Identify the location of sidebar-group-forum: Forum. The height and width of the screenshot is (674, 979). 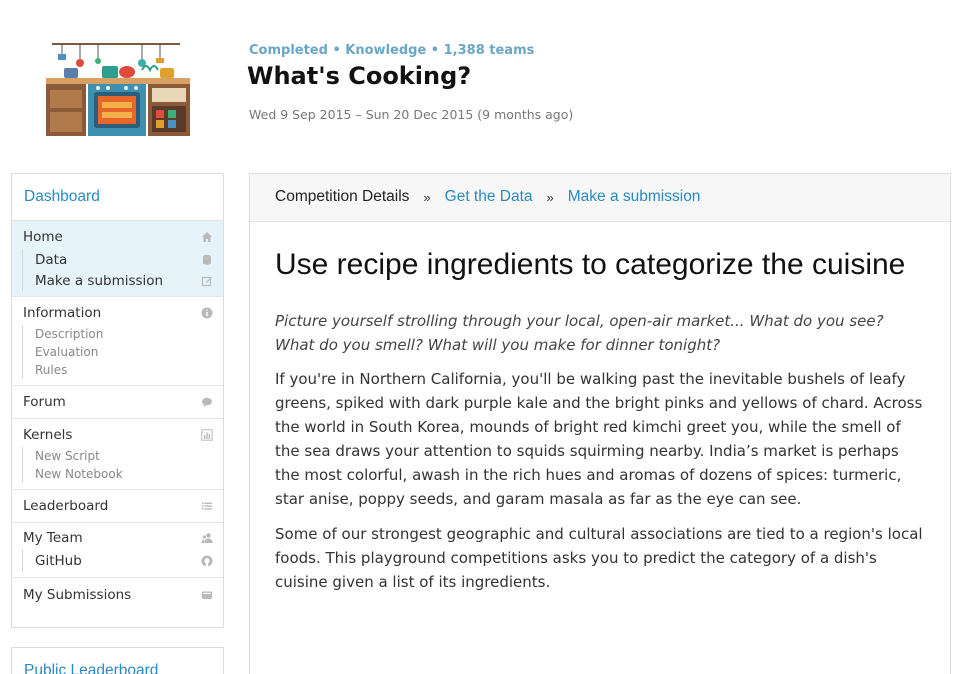
(117, 402).